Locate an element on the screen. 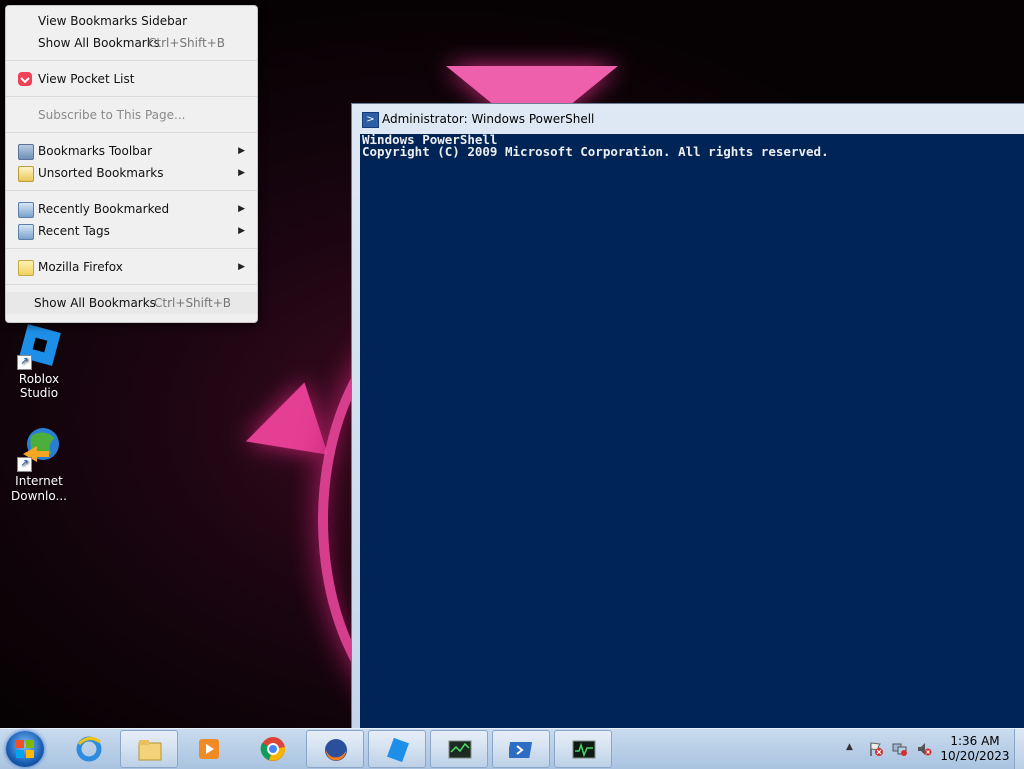 The image size is (1024, 769). window-titlebar: > Administrator: Windows PowerShell is located at coordinates (688, 119).